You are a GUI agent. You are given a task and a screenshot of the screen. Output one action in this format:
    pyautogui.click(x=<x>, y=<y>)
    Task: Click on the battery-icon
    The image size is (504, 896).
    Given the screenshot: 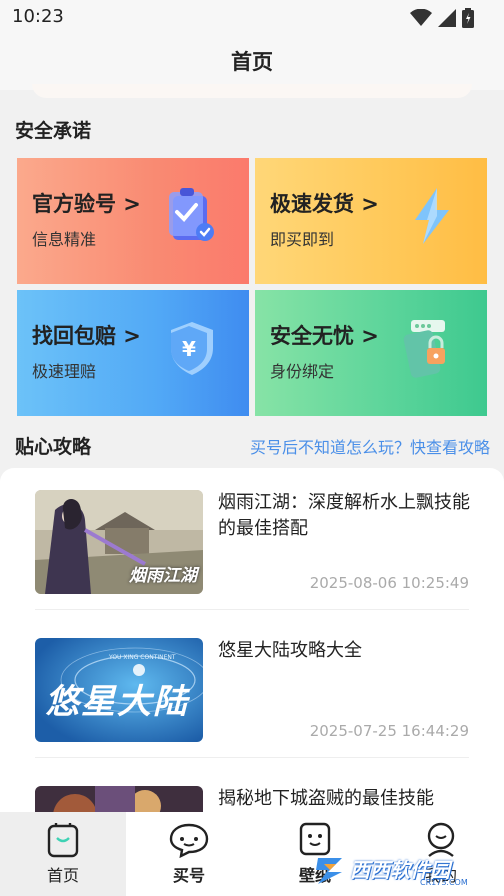 What is the action you would take?
    pyautogui.click(x=468, y=18)
    